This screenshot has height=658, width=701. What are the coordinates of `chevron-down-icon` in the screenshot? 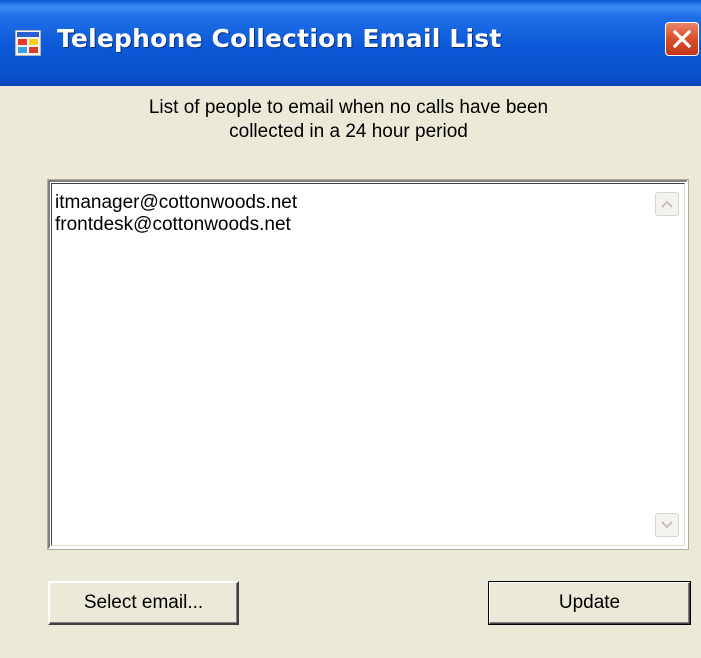 It's located at (667, 525).